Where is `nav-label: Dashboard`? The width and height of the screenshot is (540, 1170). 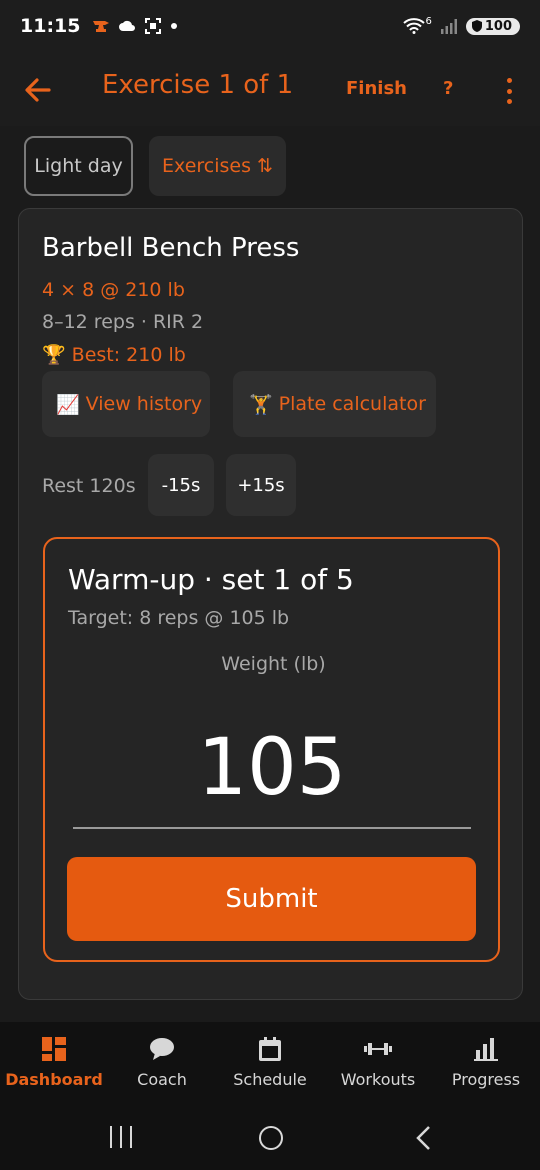 nav-label: Dashboard is located at coordinates (54, 1079).